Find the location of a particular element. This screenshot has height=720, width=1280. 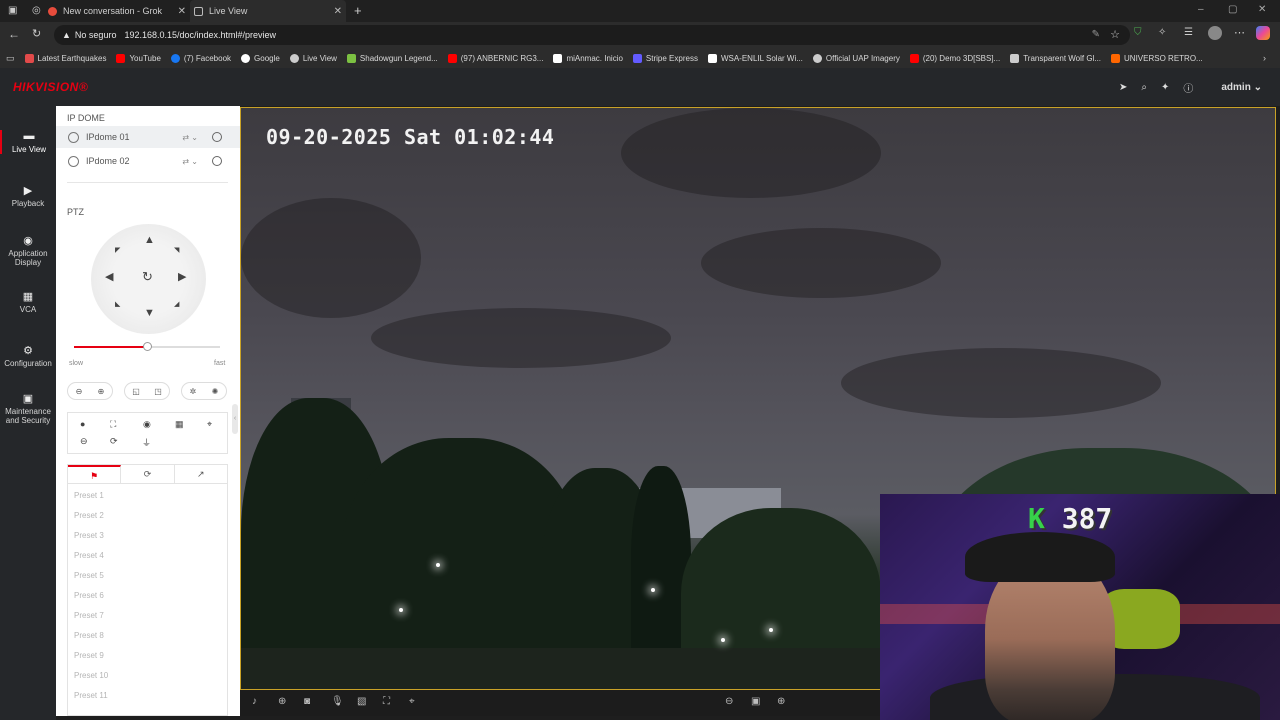

camera-item: IPdome 02 ⇄ ⌄ is located at coordinates (148, 161).